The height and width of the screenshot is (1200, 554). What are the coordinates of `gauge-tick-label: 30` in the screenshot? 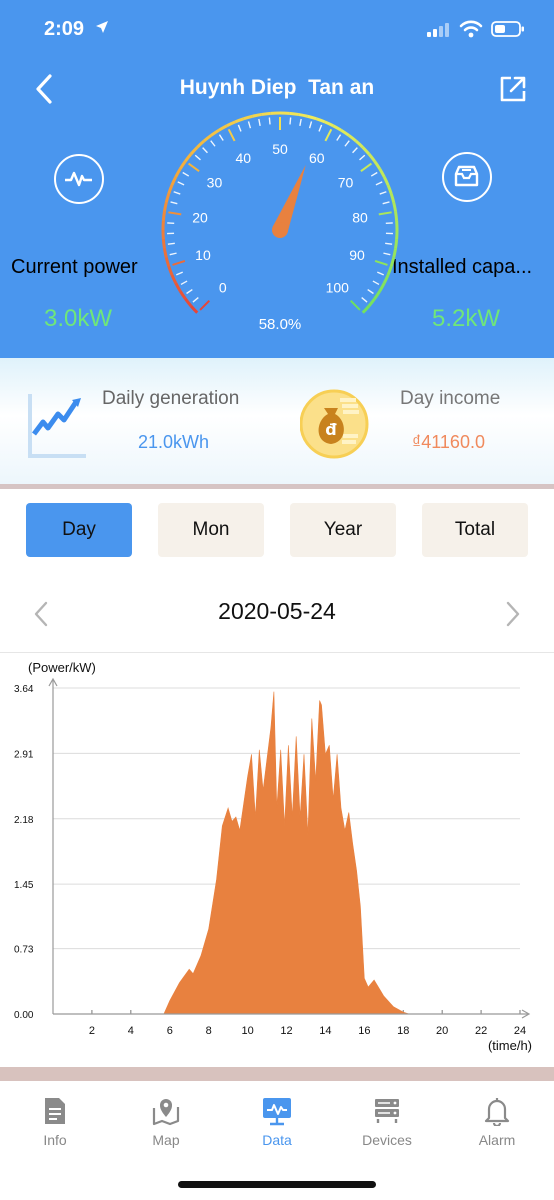 It's located at (215, 182).